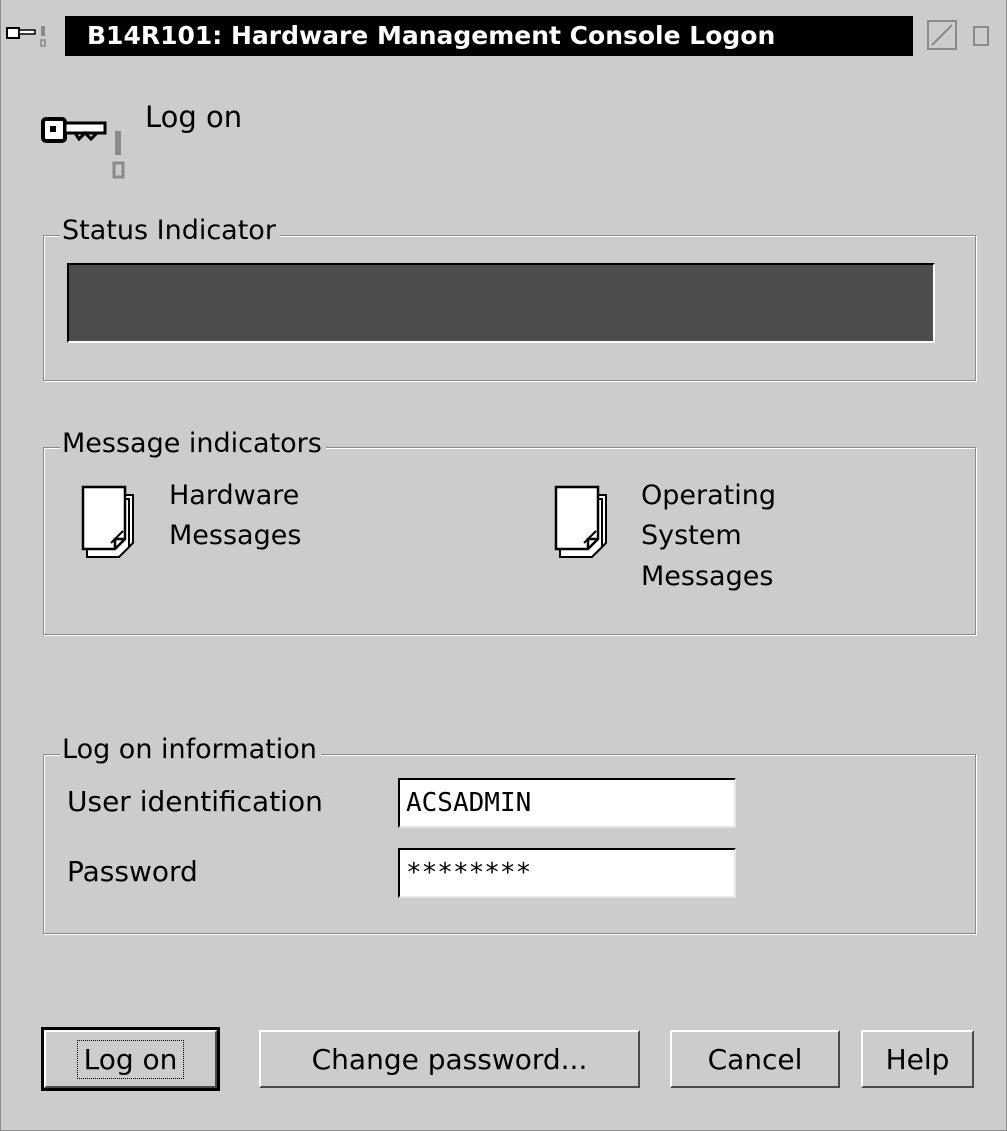 This screenshot has width=1007, height=1131. I want to click on logon-information-label: Log on information, so click(190, 750).